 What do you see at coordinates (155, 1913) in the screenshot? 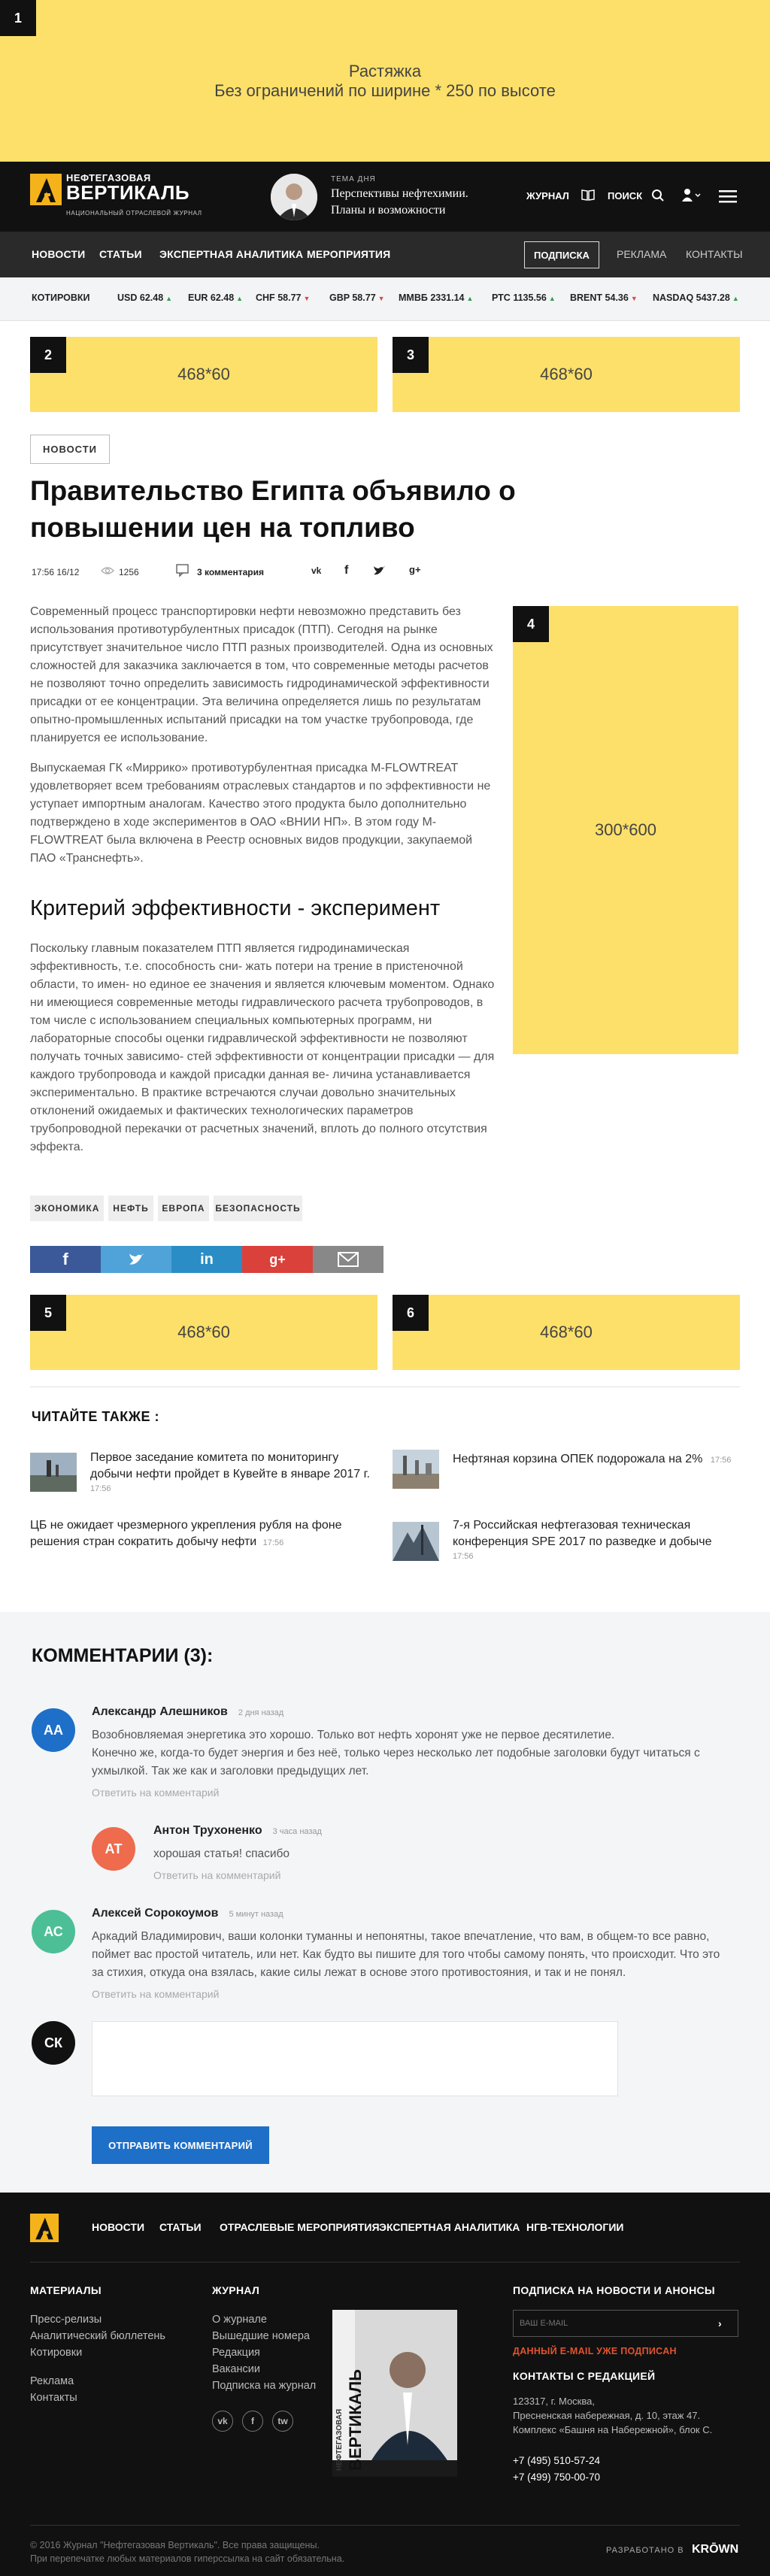
I see `comment-author-name: Алексей Сорокоумов` at bounding box center [155, 1913].